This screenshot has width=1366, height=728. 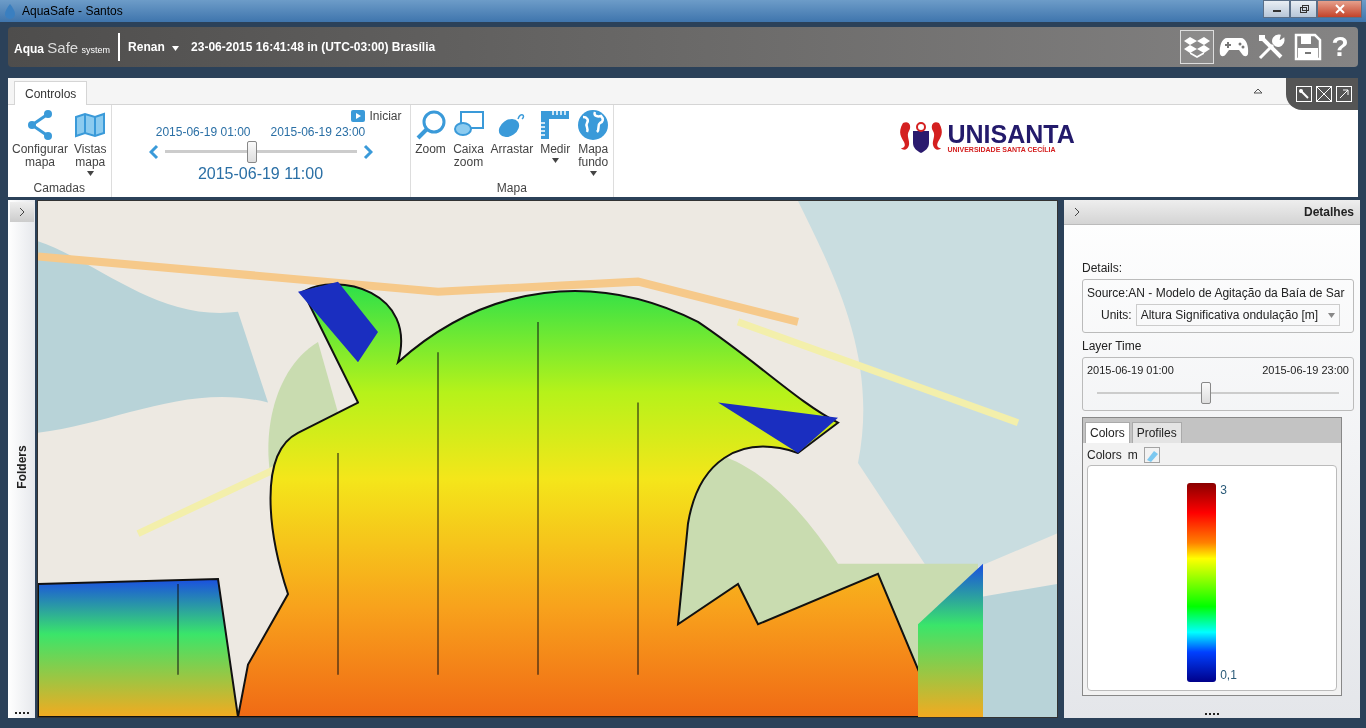 What do you see at coordinates (40, 142) in the screenshot?
I see `ribbon-button: Configurar mapa` at bounding box center [40, 142].